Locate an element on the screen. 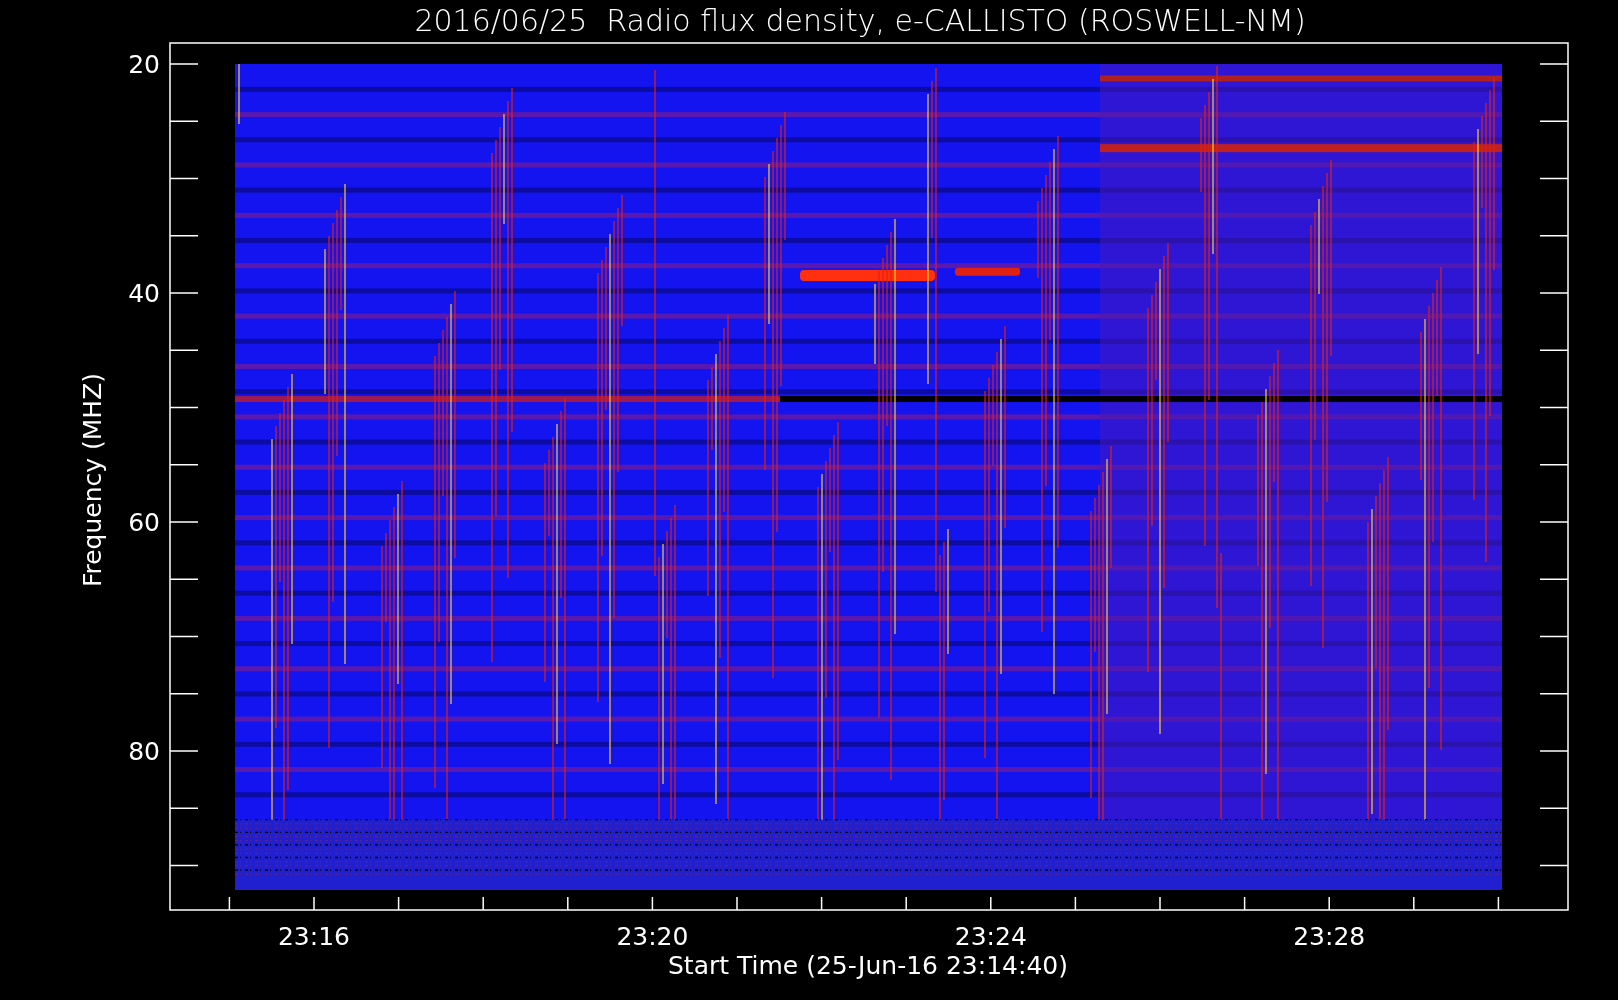  tick-label: 40 is located at coordinates (144, 293).